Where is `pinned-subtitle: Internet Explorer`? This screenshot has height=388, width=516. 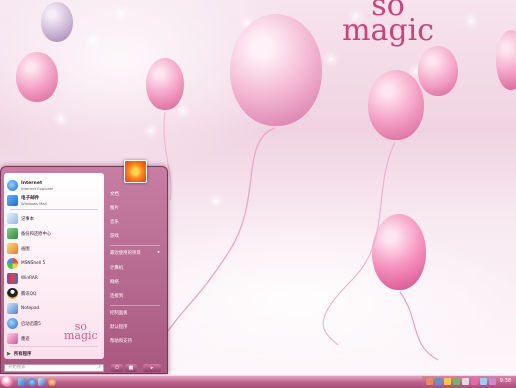
pinned-subtitle: Internet Explorer is located at coordinates (37, 188).